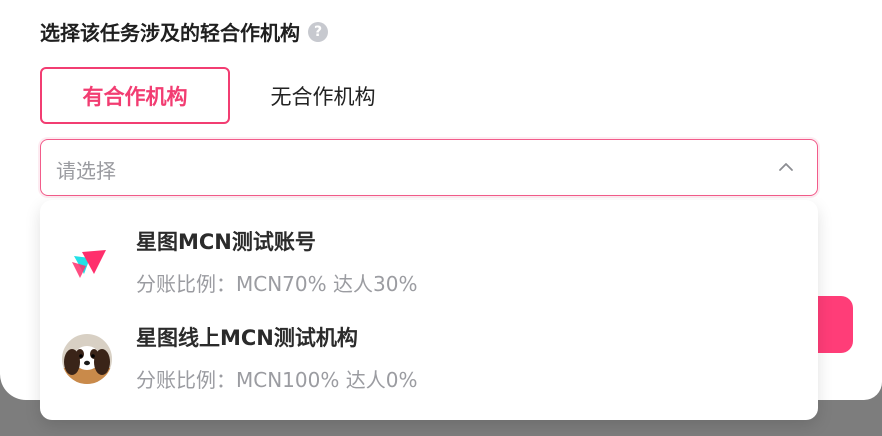 The width and height of the screenshot is (882, 436). I want to click on section-title: 选择该任务涉及的轻合作机构 ?, so click(184, 31).